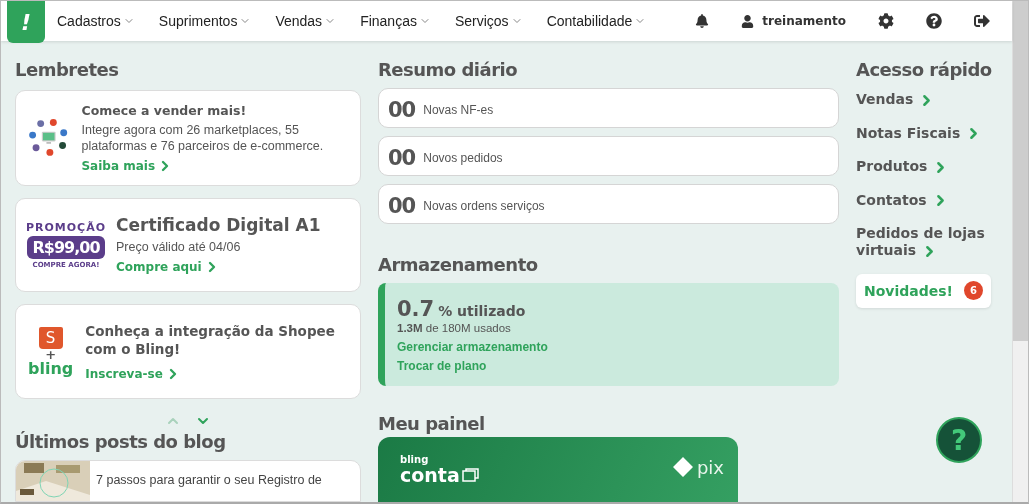  I want to click on storage-percent: 0.7, so click(416, 309).